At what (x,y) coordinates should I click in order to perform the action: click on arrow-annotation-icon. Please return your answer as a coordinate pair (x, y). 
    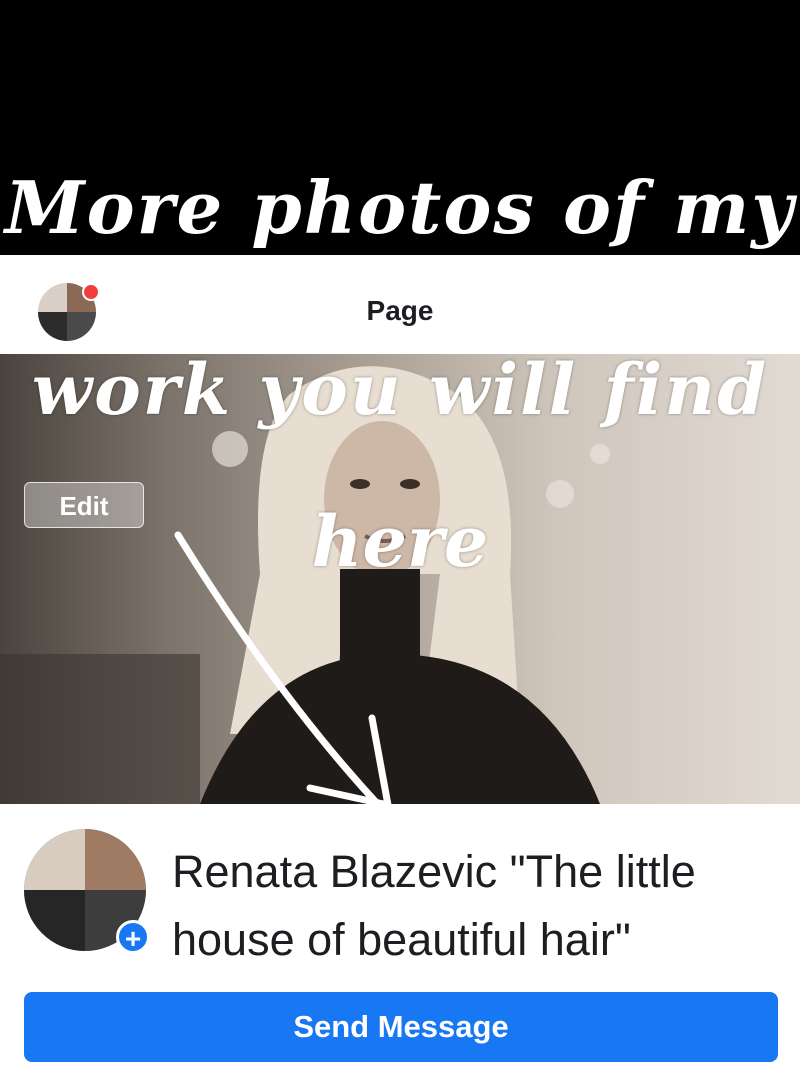
    Looking at the image, I should click on (283, 673).